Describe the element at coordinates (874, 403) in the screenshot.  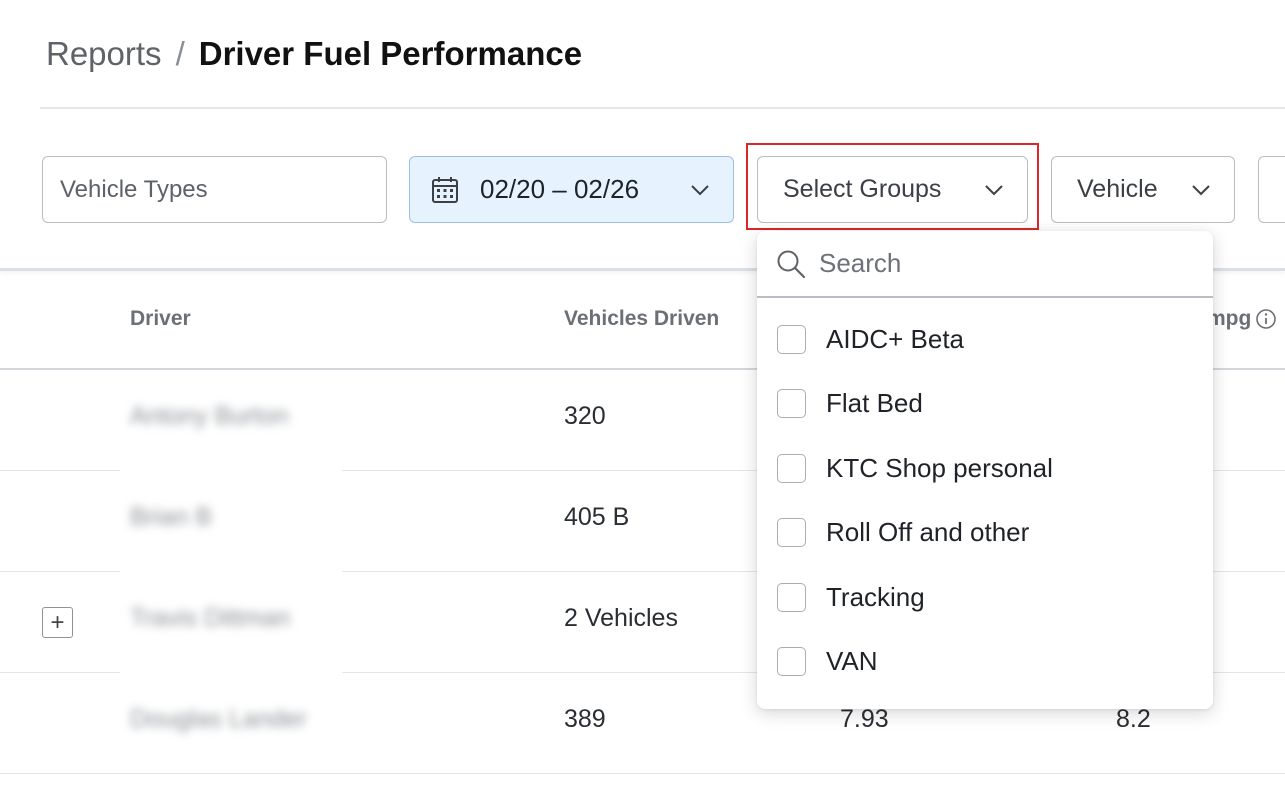
I see `group-option-label: Flat Bed` at that location.